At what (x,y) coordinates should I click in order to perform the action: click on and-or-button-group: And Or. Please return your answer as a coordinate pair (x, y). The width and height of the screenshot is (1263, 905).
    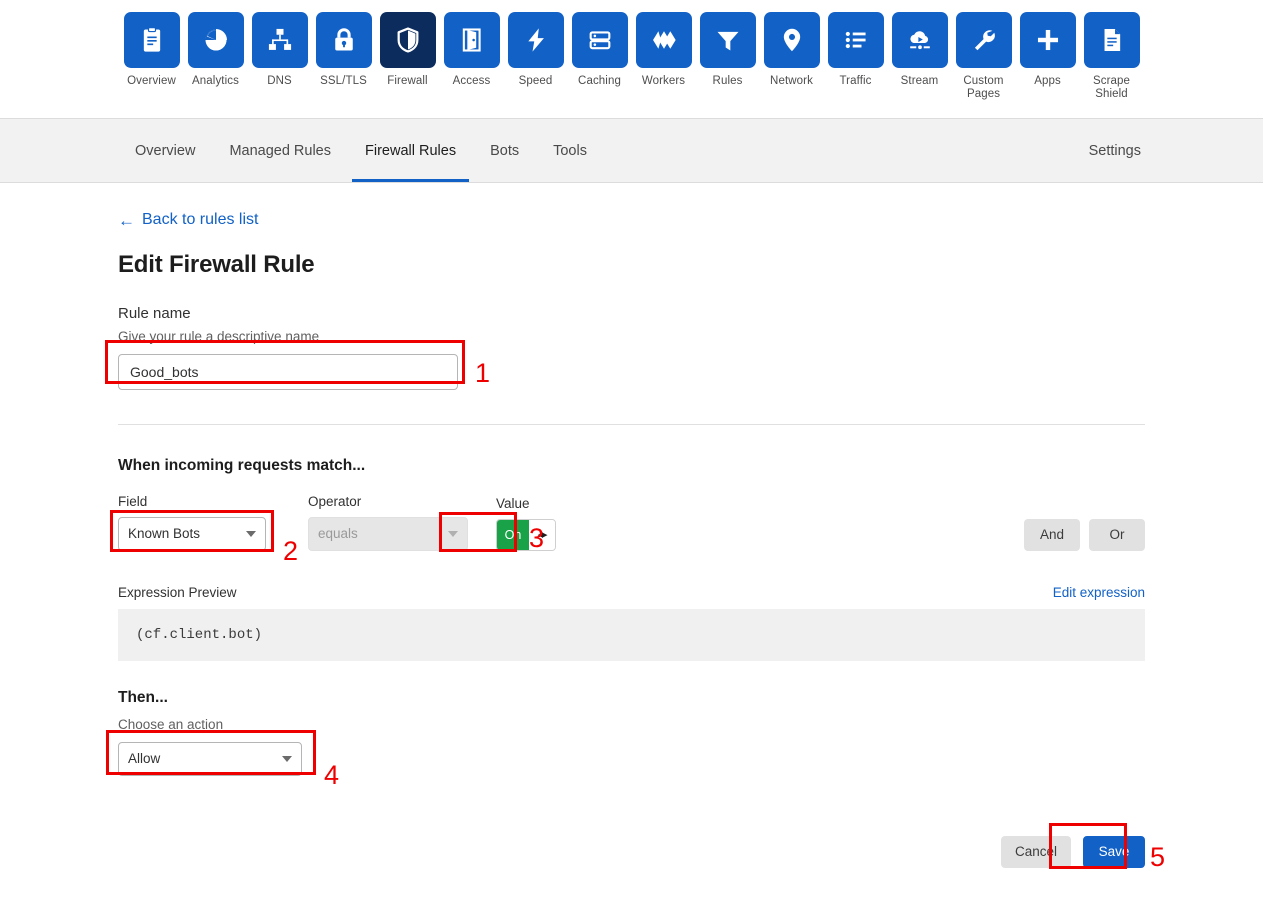
    Looking at the image, I should click on (1084, 534).